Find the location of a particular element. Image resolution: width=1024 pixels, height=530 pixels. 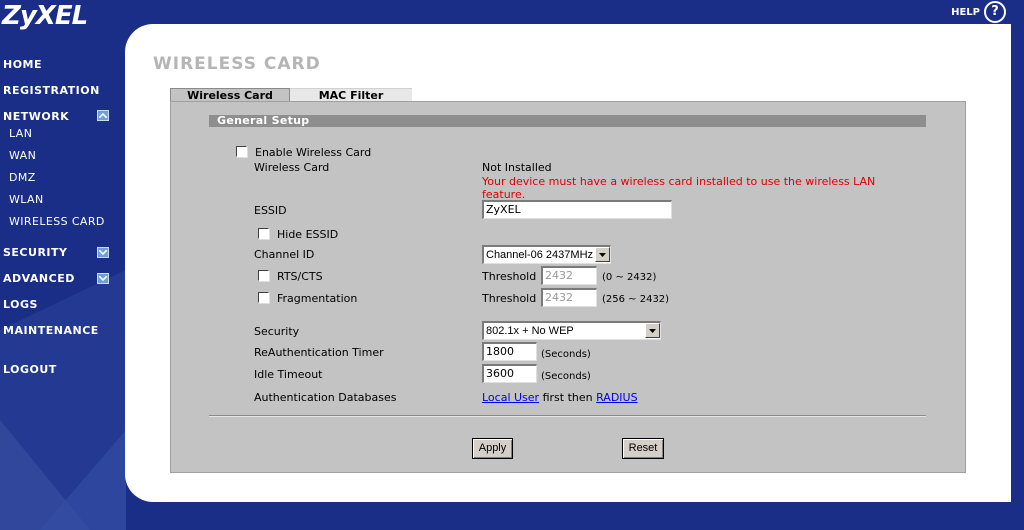

channel-id-select: Channel-06 2437MHz is located at coordinates (546, 254).